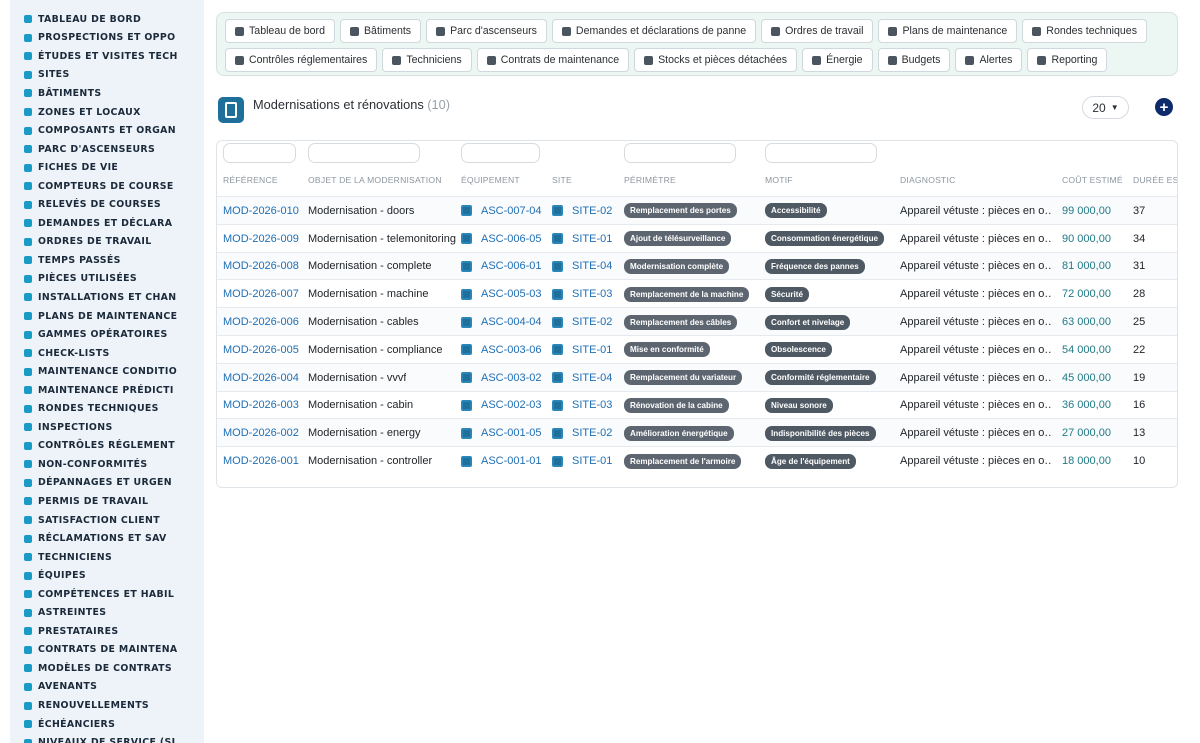  Describe the element at coordinates (107, 575) in the screenshot. I see `sidebar-item: ÉQUIPES` at that location.